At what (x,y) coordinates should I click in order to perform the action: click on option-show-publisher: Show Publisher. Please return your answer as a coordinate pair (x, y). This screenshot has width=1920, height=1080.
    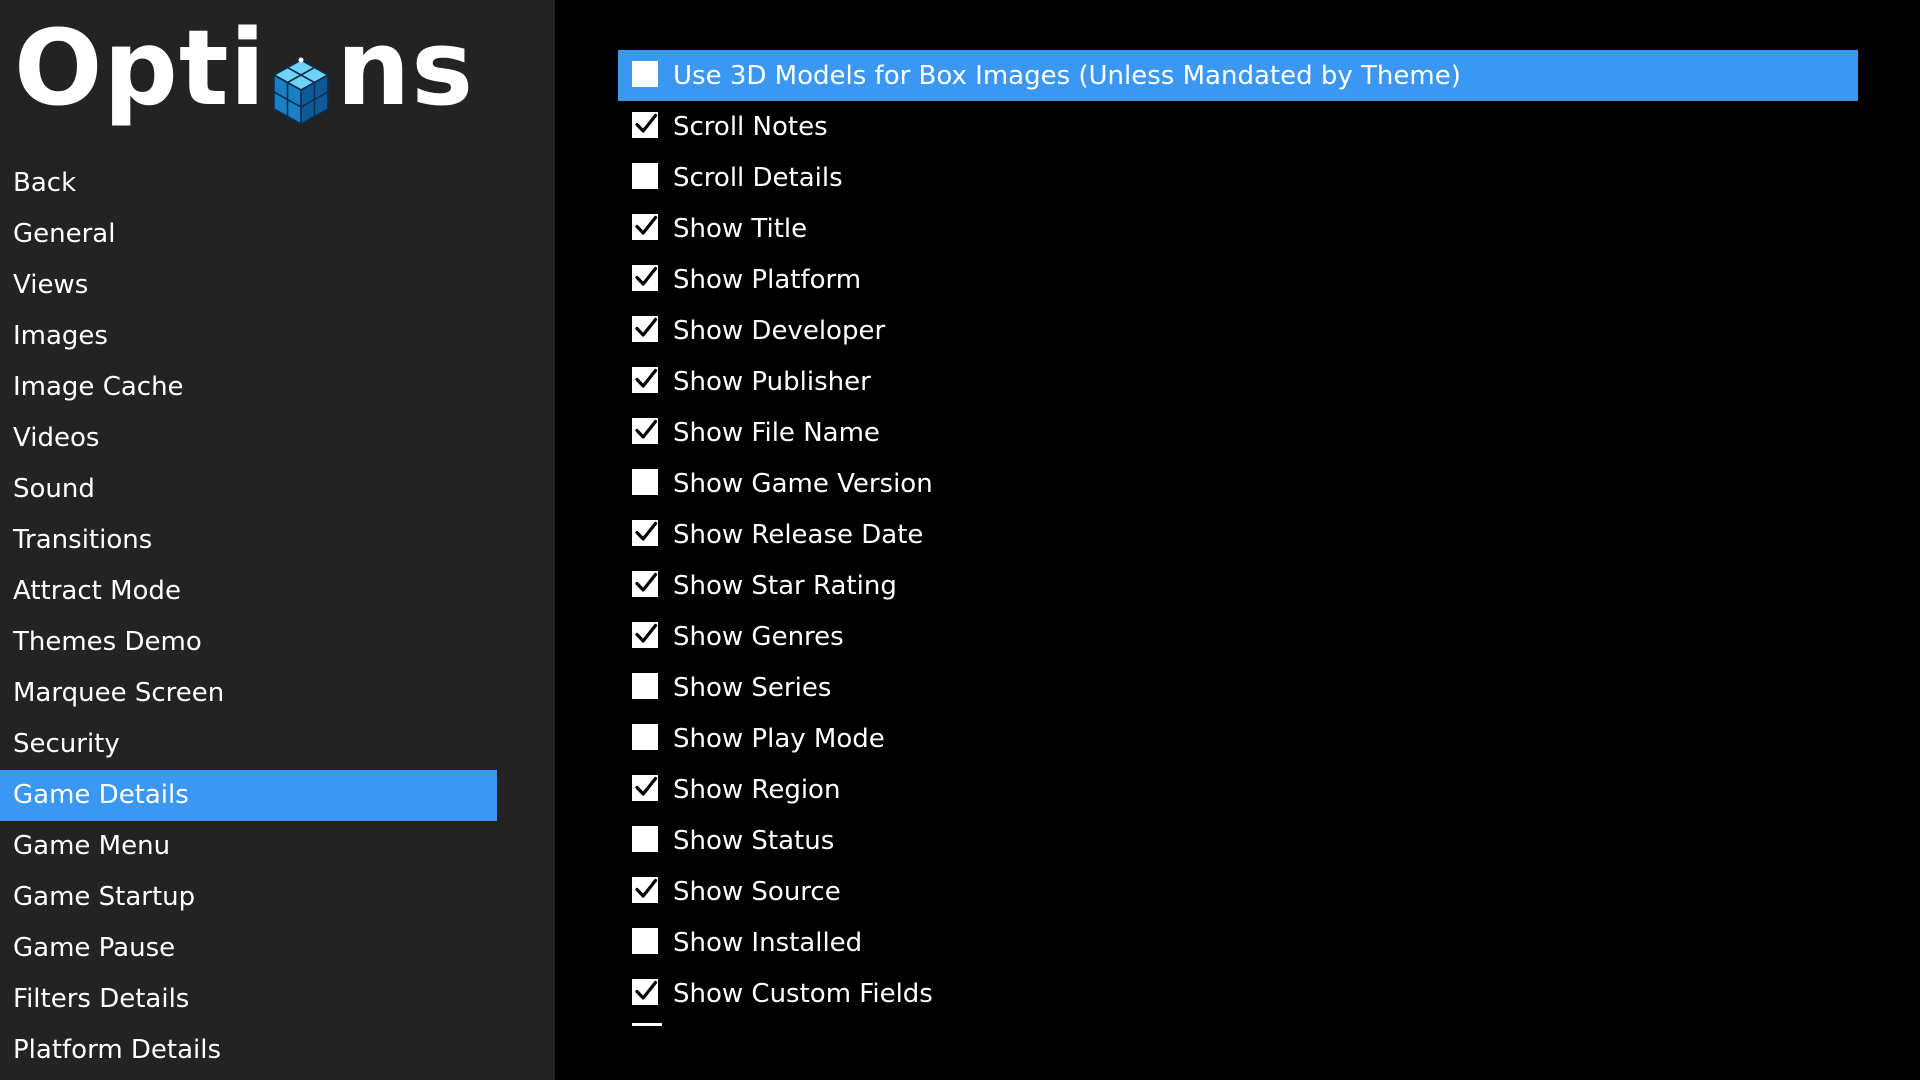
    Looking at the image, I should click on (1238, 381).